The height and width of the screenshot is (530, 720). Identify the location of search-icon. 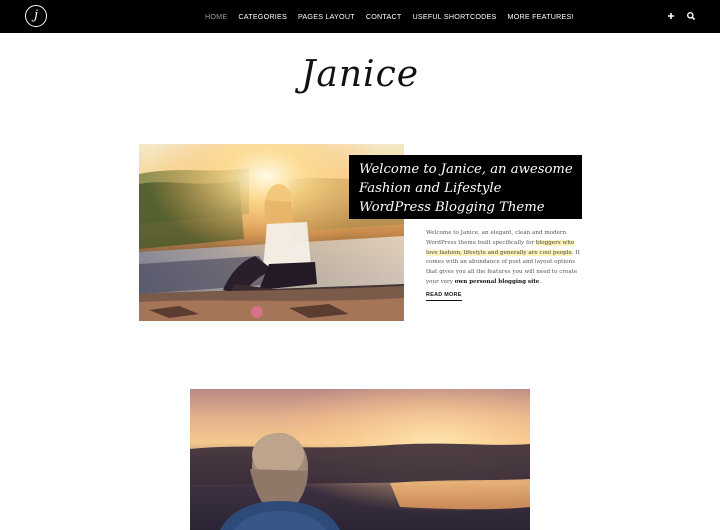
(691, 16).